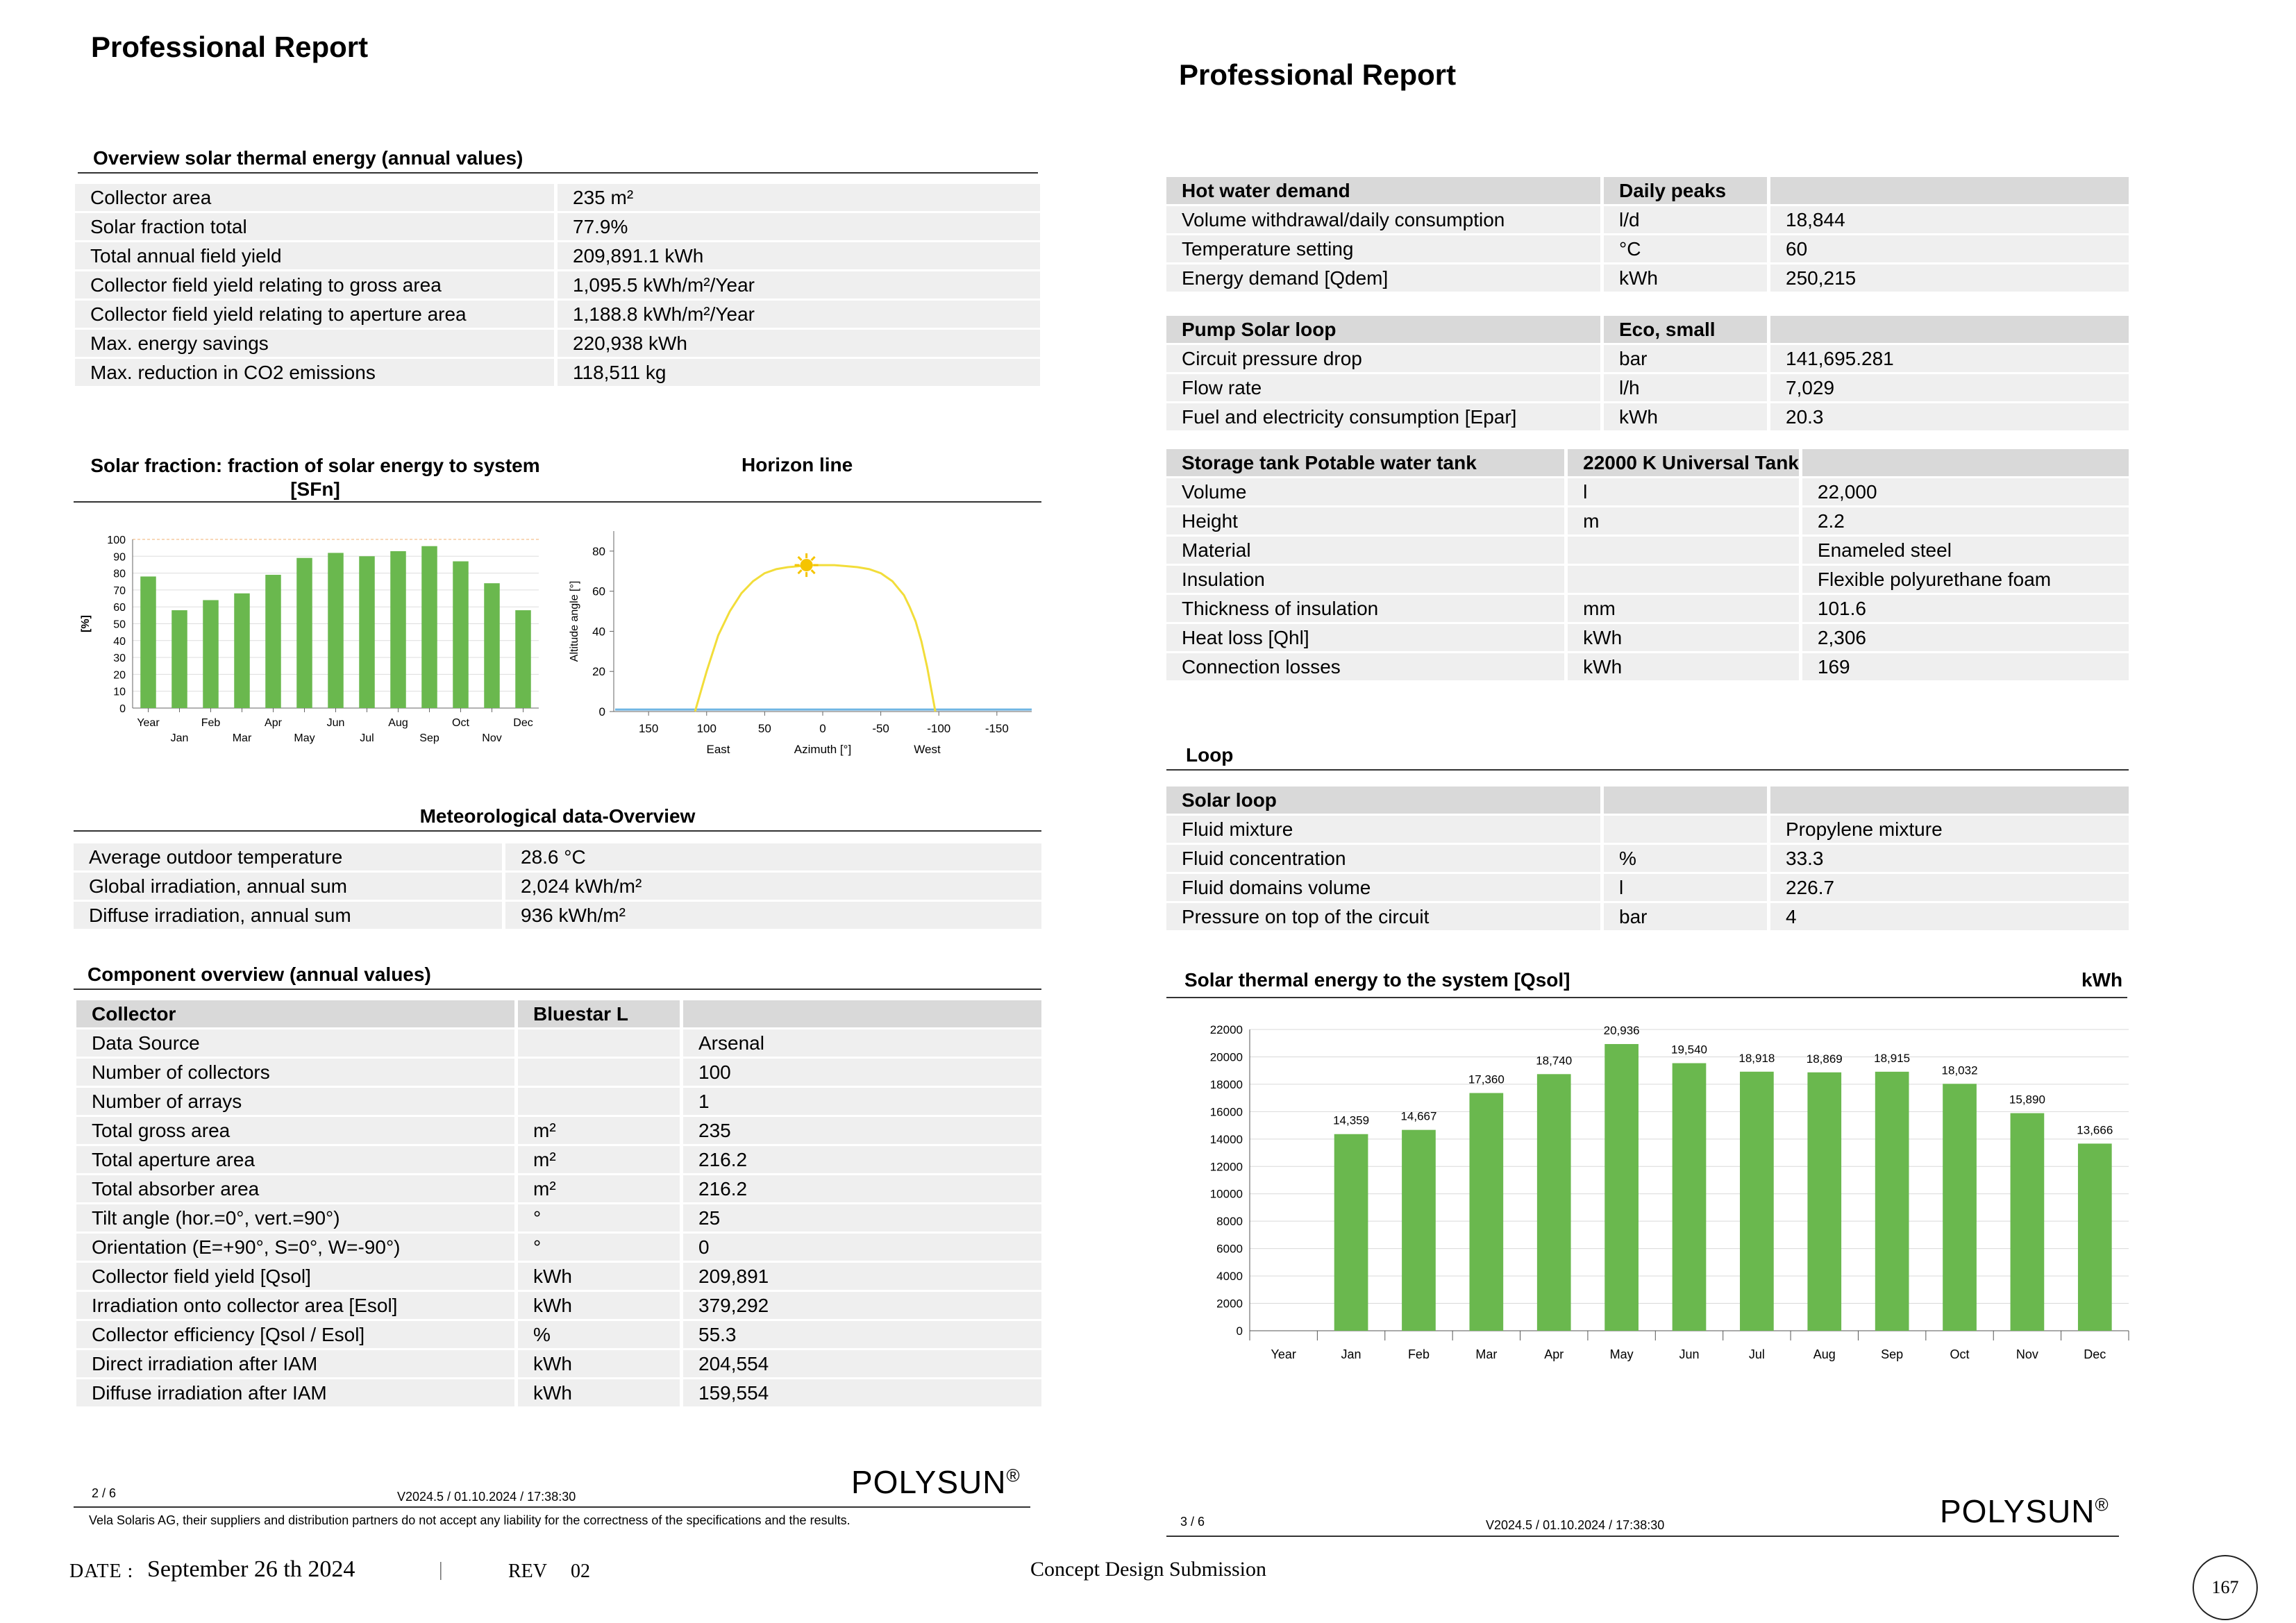  I want to click on table-cell: 209,891, so click(862, 1276).